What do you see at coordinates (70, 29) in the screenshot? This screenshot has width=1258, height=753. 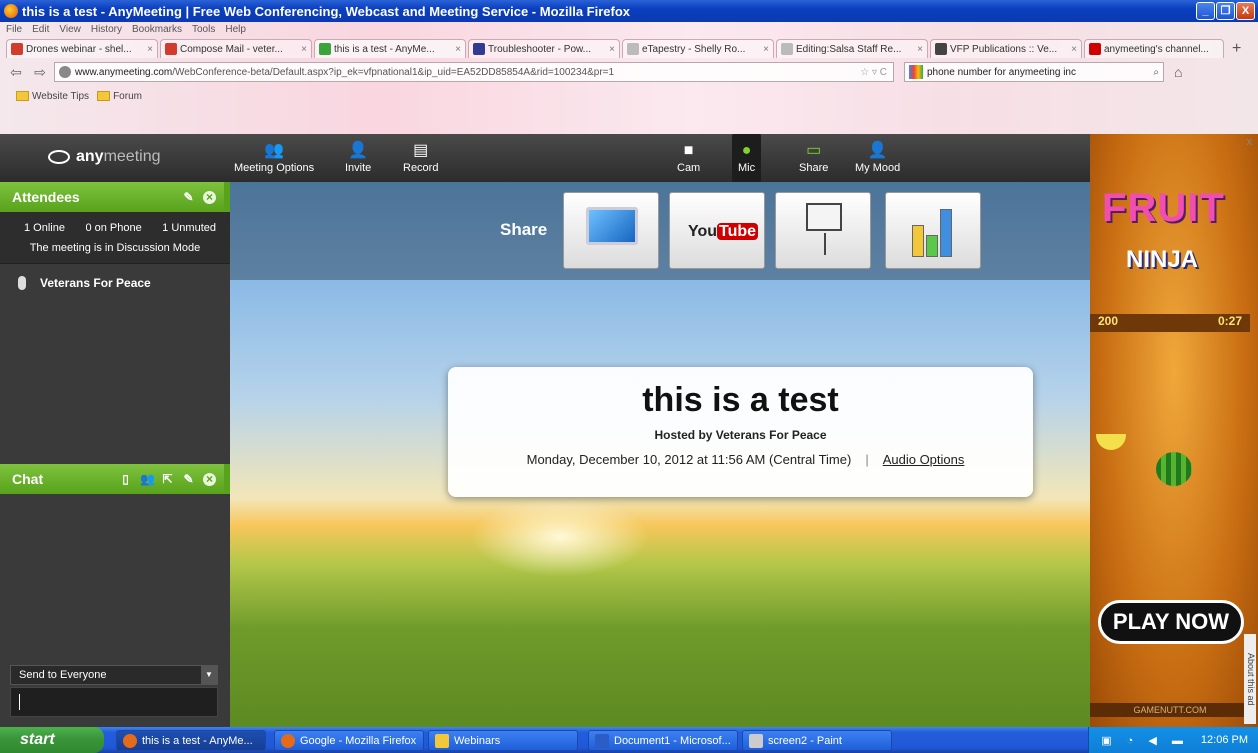 I see `menu-view: View` at bounding box center [70, 29].